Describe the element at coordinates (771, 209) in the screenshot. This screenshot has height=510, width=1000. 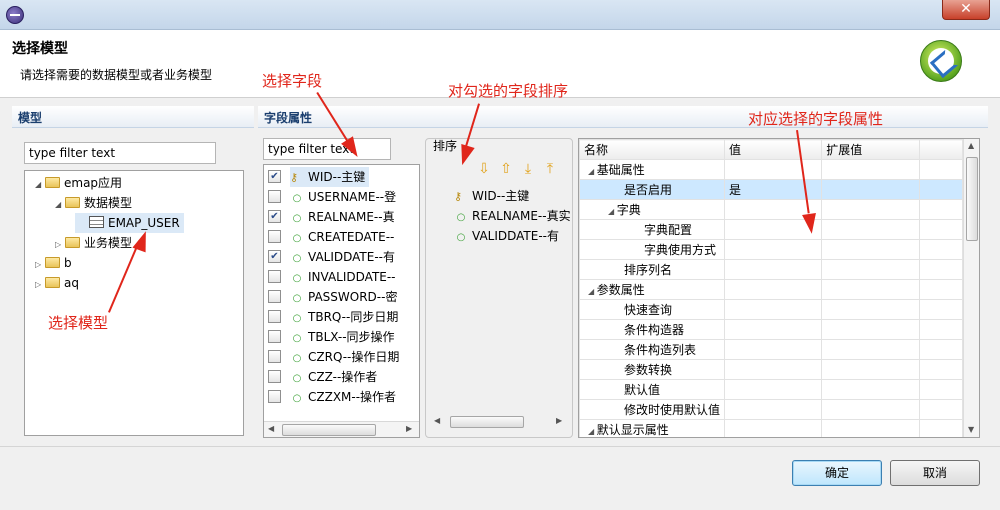
I see `property-row: ◢ 字典` at that location.